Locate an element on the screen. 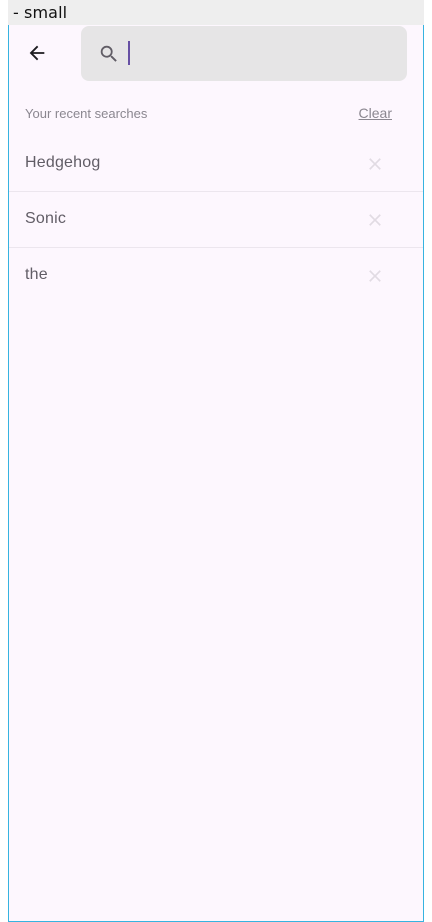  arrow-back-icon is located at coordinates (37, 53).